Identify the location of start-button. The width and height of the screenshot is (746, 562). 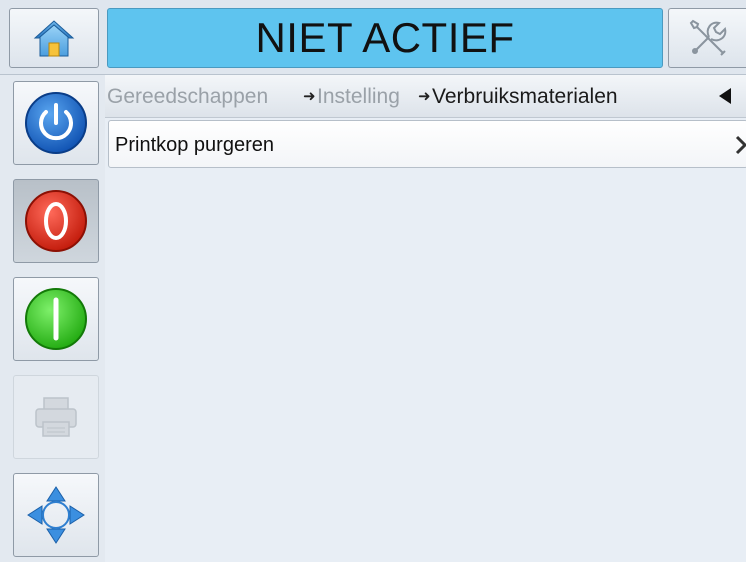
(56, 319).